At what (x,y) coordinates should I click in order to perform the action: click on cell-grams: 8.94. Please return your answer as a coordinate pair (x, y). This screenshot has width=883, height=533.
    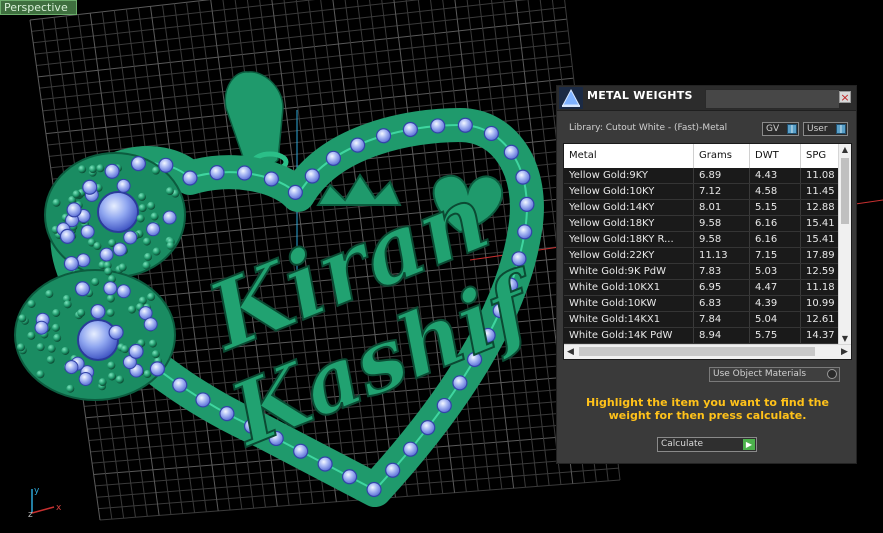
    Looking at the image, I should click on (722, 335).